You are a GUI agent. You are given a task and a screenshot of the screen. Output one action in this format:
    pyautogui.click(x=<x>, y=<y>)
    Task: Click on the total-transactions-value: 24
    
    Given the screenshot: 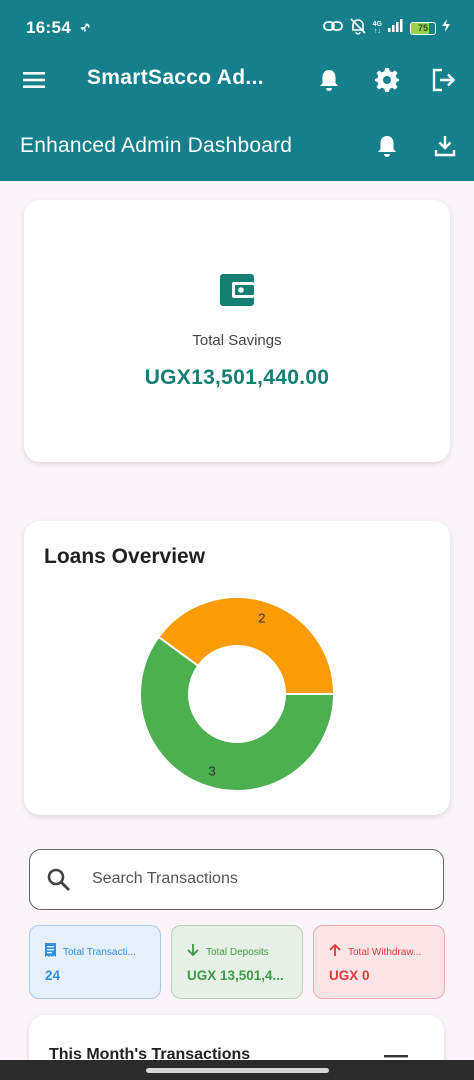 What is the action you would take?
    pyautogui.click(x=53, y=975)
    